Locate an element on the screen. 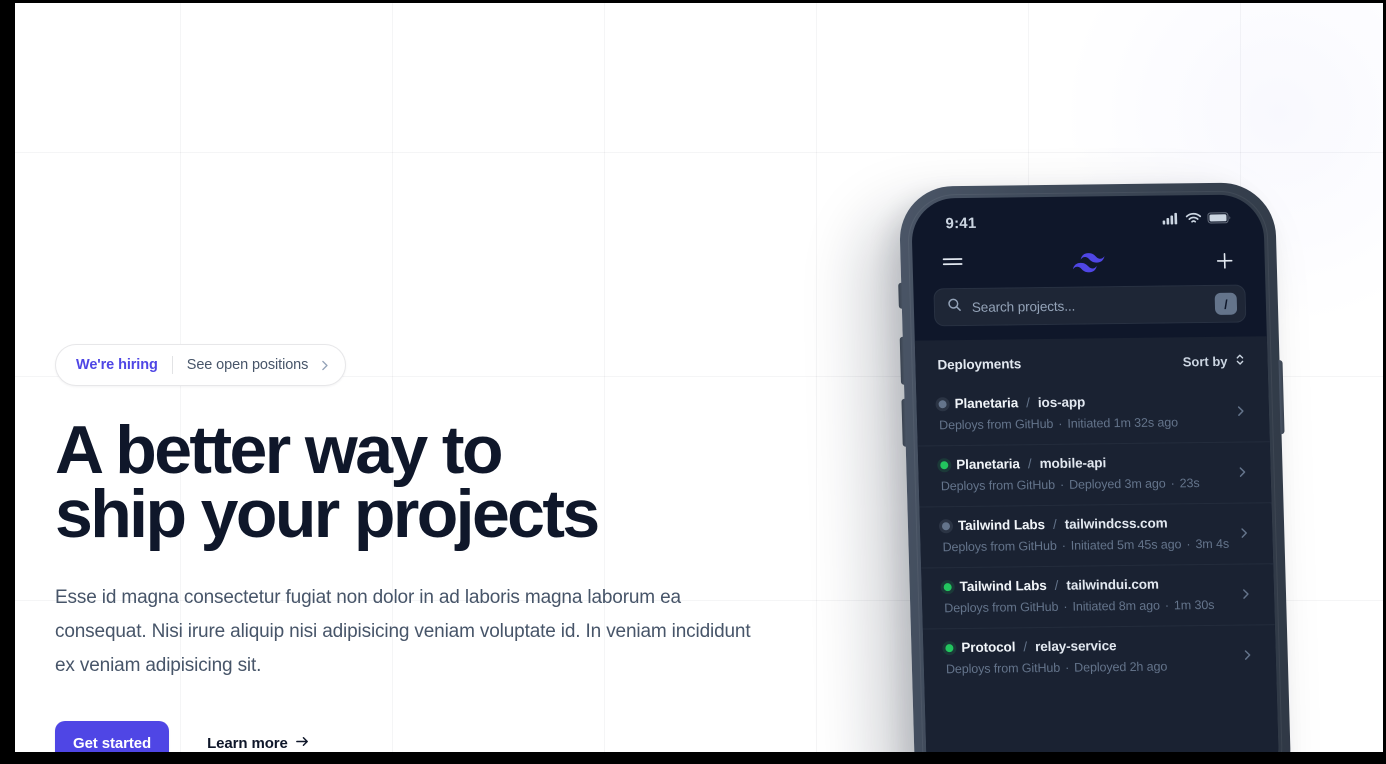  arrow-right-icon is located at coordinates (302, 743).